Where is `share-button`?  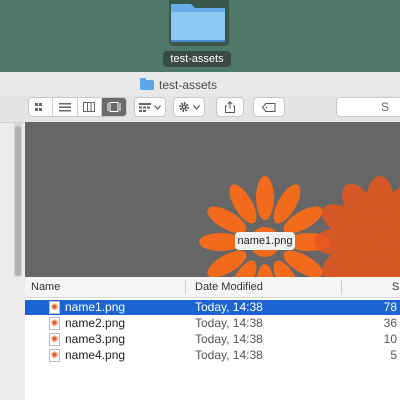
share-button is located at coordinates (230, 107).